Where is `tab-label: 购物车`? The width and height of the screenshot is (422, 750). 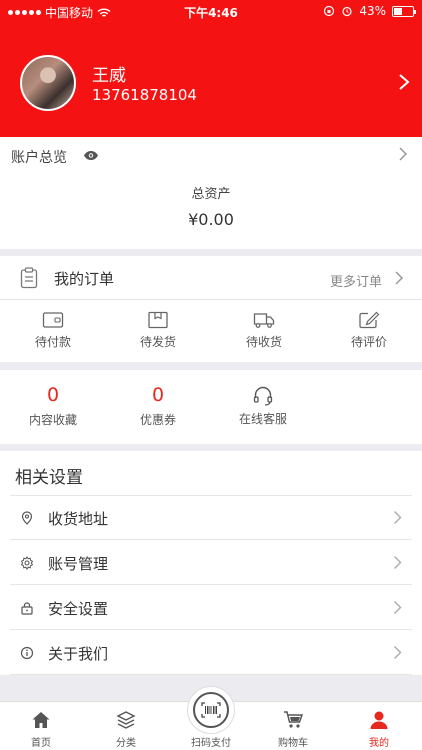 tab-label: 购物车 is located at coordinates (293, 743).